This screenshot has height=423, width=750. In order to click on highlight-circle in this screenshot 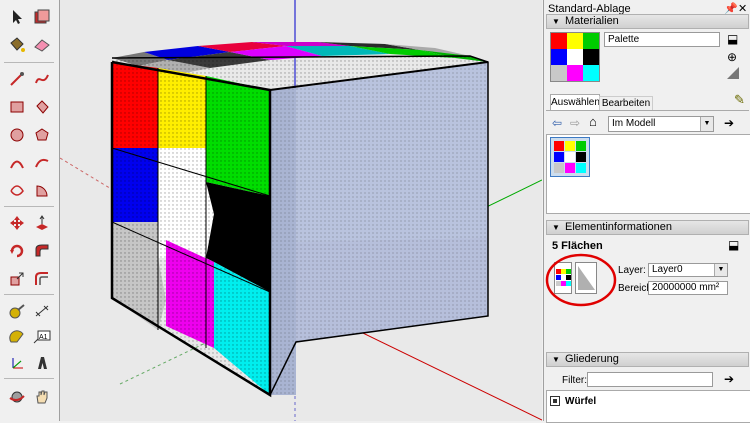, I will do `click(581, 280)`.